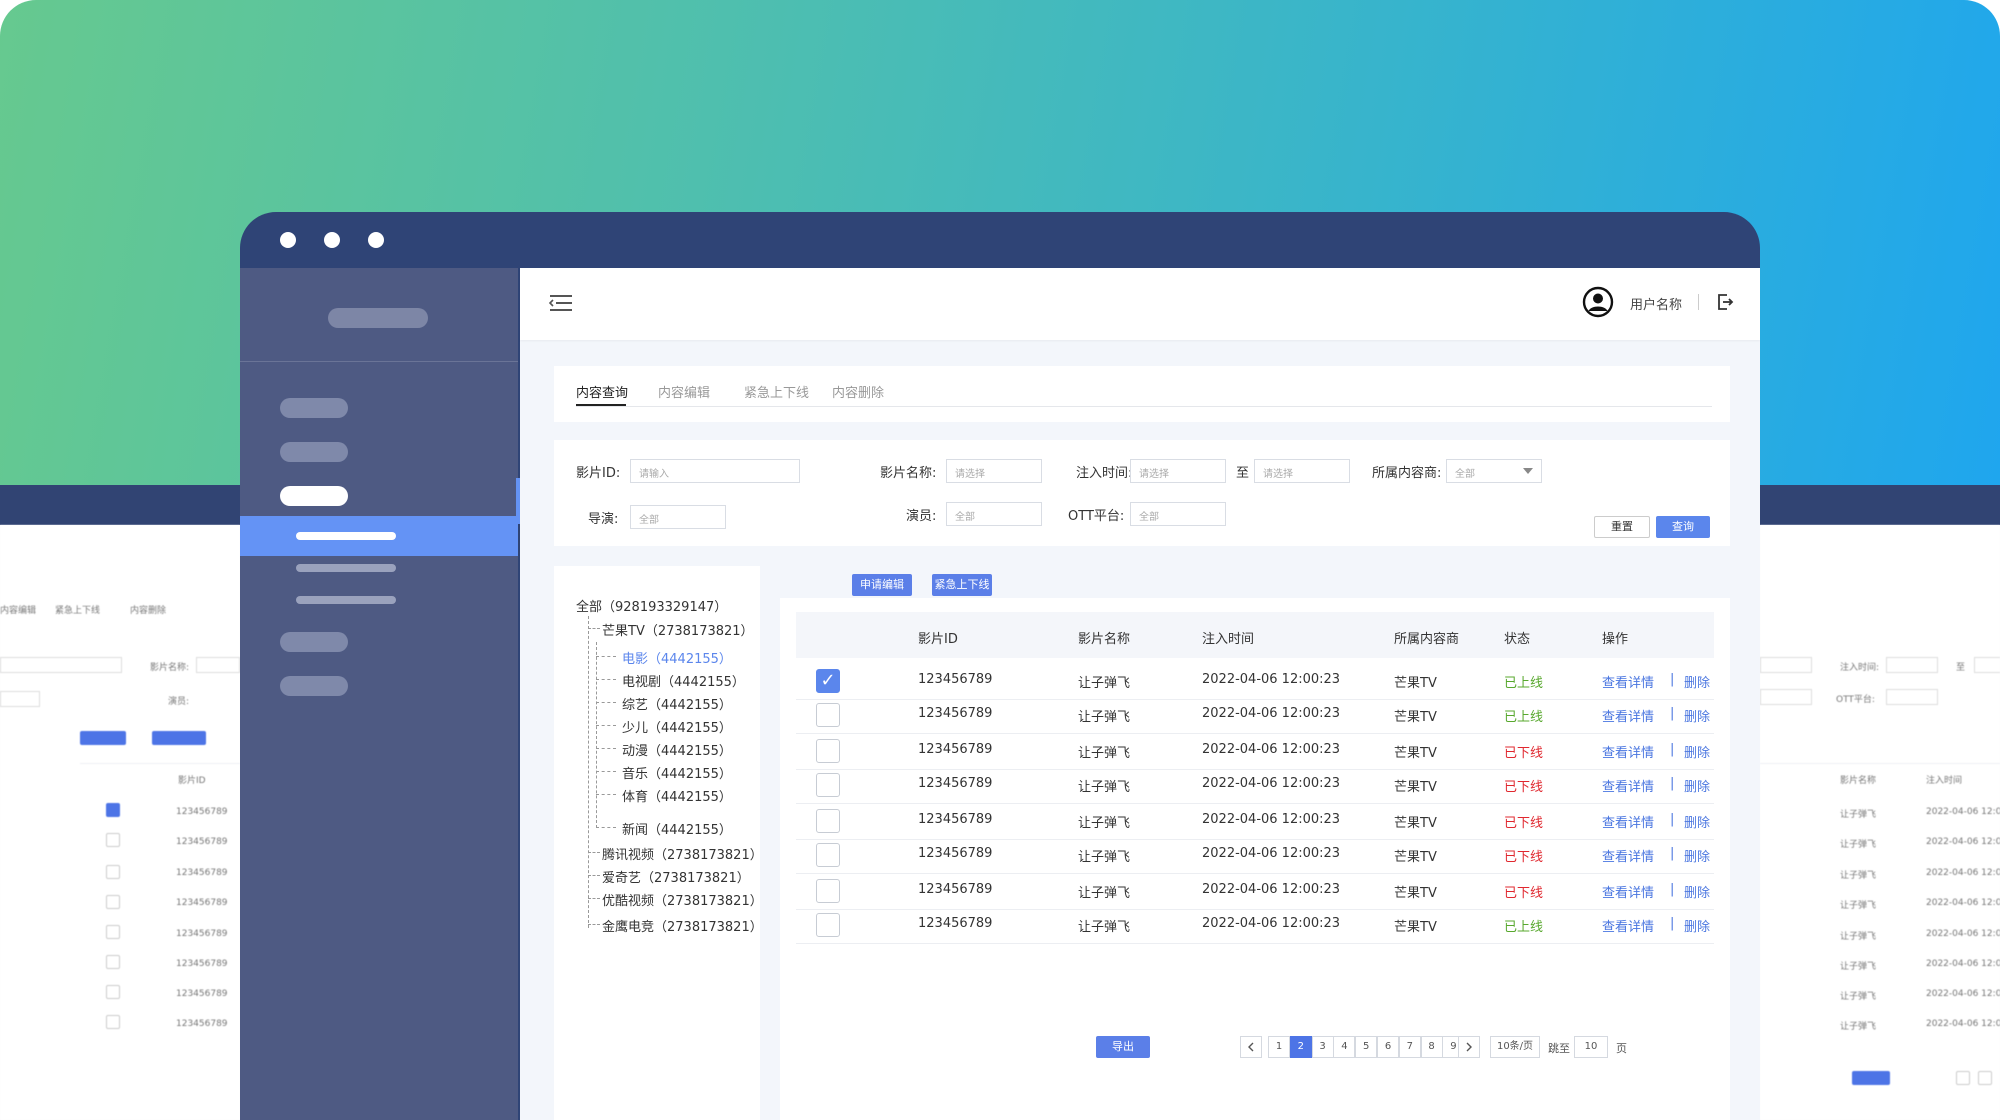  Describe the element at coordinates (677, 795) in the screenshot. I see `tree-node-sports: 体育（4442155）` at that location.